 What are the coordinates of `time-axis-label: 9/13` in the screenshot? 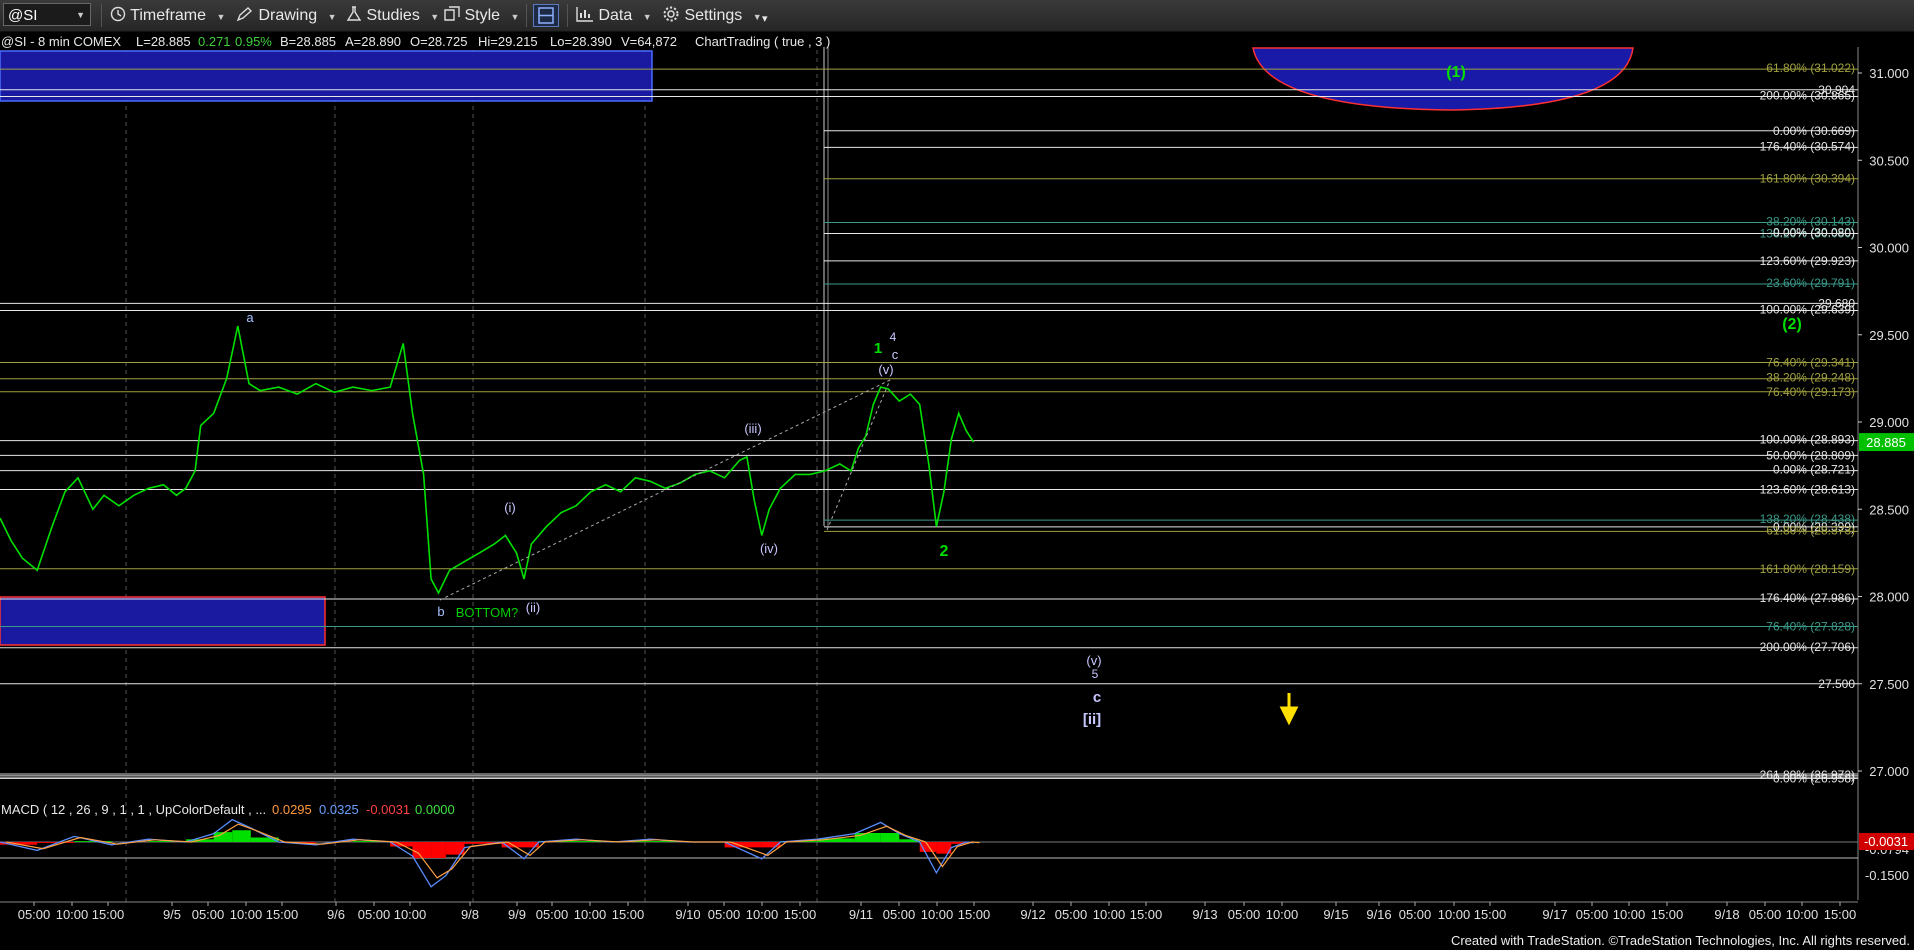 It's located at (1204, 914).